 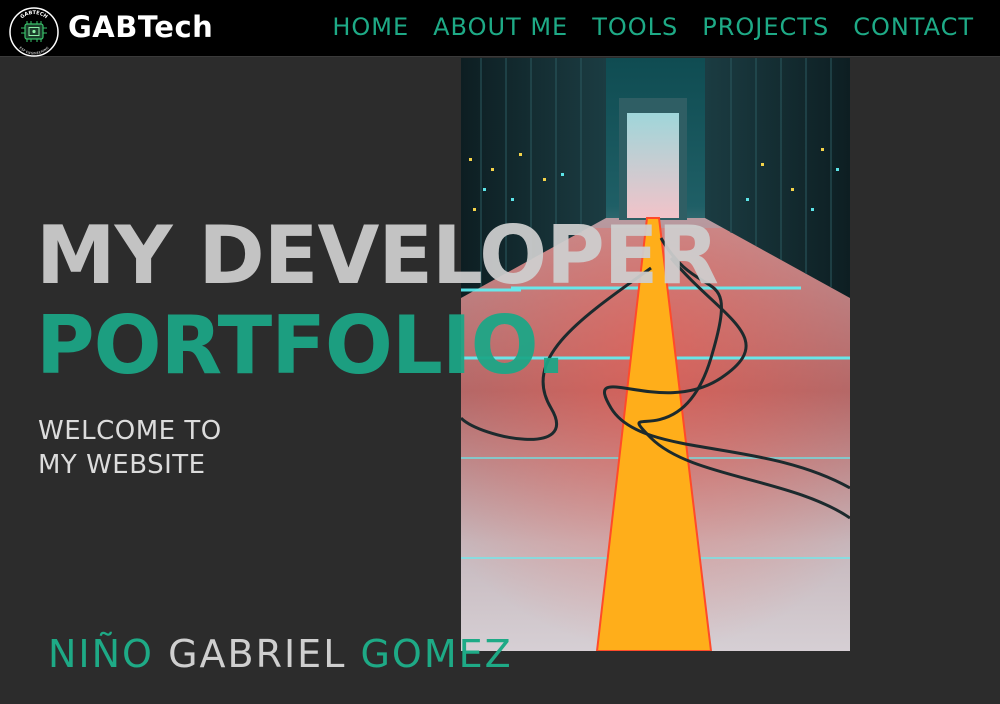 What do you see at coordinates (34, 32) in the screenshot?
I see `gabtech-logo: GABTECH ESP ENGINEERING` at bounding box center [34, 32].